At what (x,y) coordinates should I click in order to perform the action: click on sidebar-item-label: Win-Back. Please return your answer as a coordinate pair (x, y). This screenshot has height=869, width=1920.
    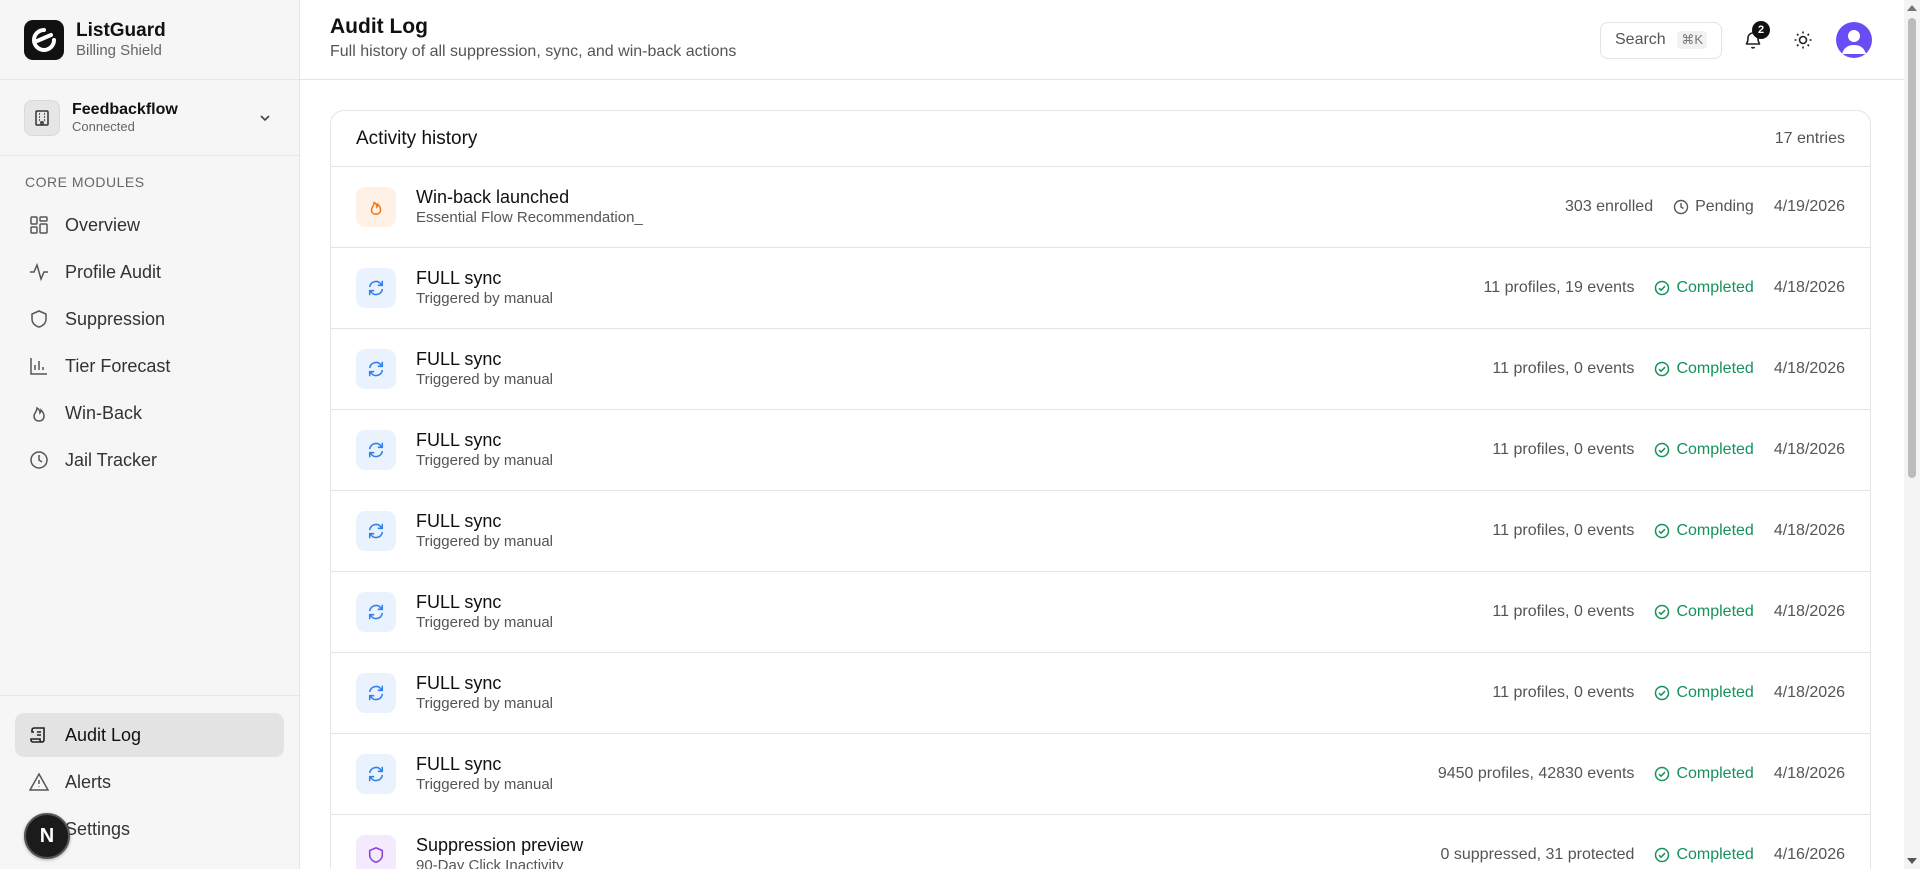
    Looking at the image, I should click on (104, 412).